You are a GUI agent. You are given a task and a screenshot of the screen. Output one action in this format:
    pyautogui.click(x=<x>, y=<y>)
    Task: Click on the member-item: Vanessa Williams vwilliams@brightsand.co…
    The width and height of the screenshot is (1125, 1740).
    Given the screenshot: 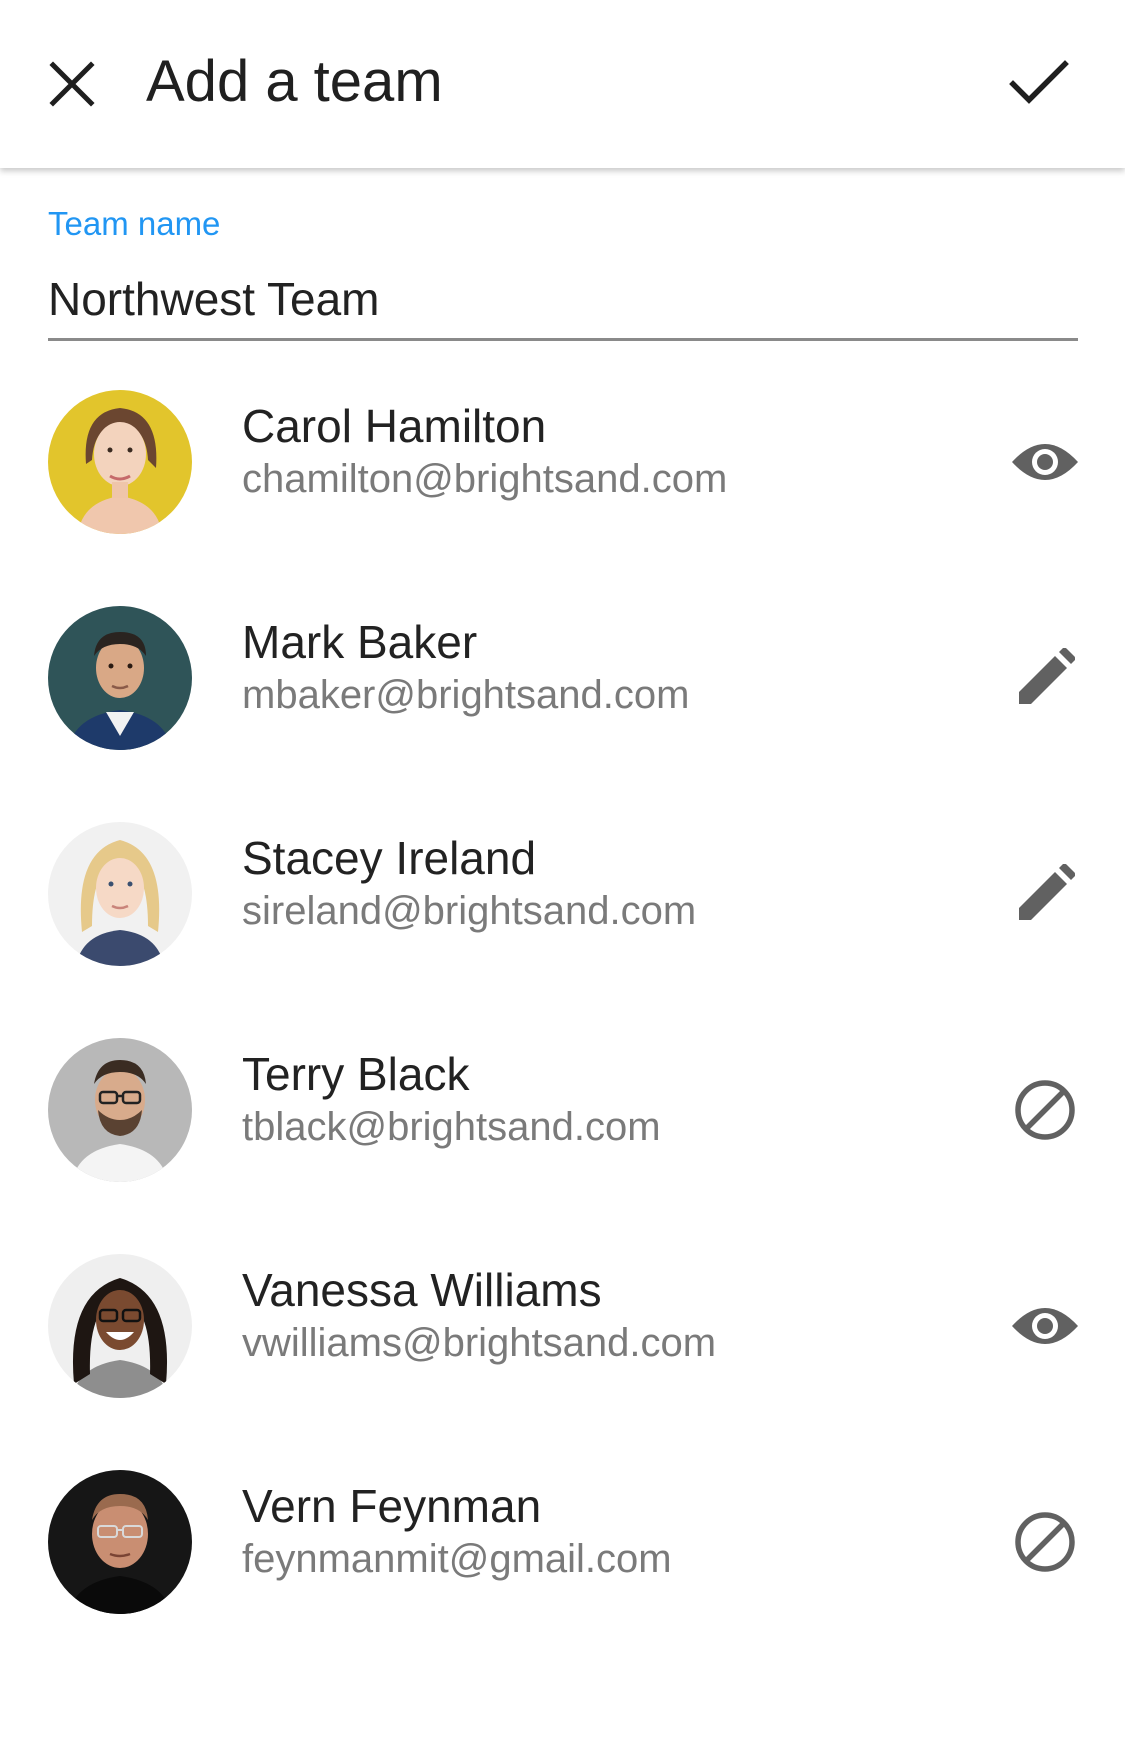 What is the action you would take?
    pyautogui.click(x=562, y=1322)
    